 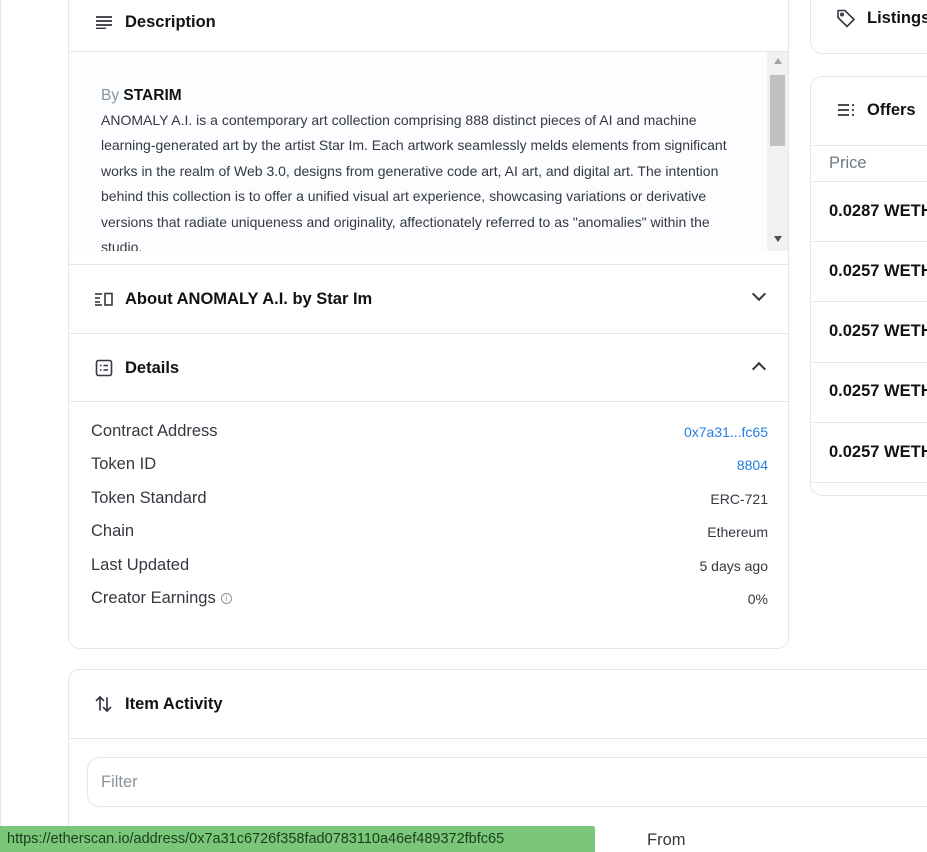 I want to click on detail-row-chain: Chain Ethereum, so click(x=429, y=531).